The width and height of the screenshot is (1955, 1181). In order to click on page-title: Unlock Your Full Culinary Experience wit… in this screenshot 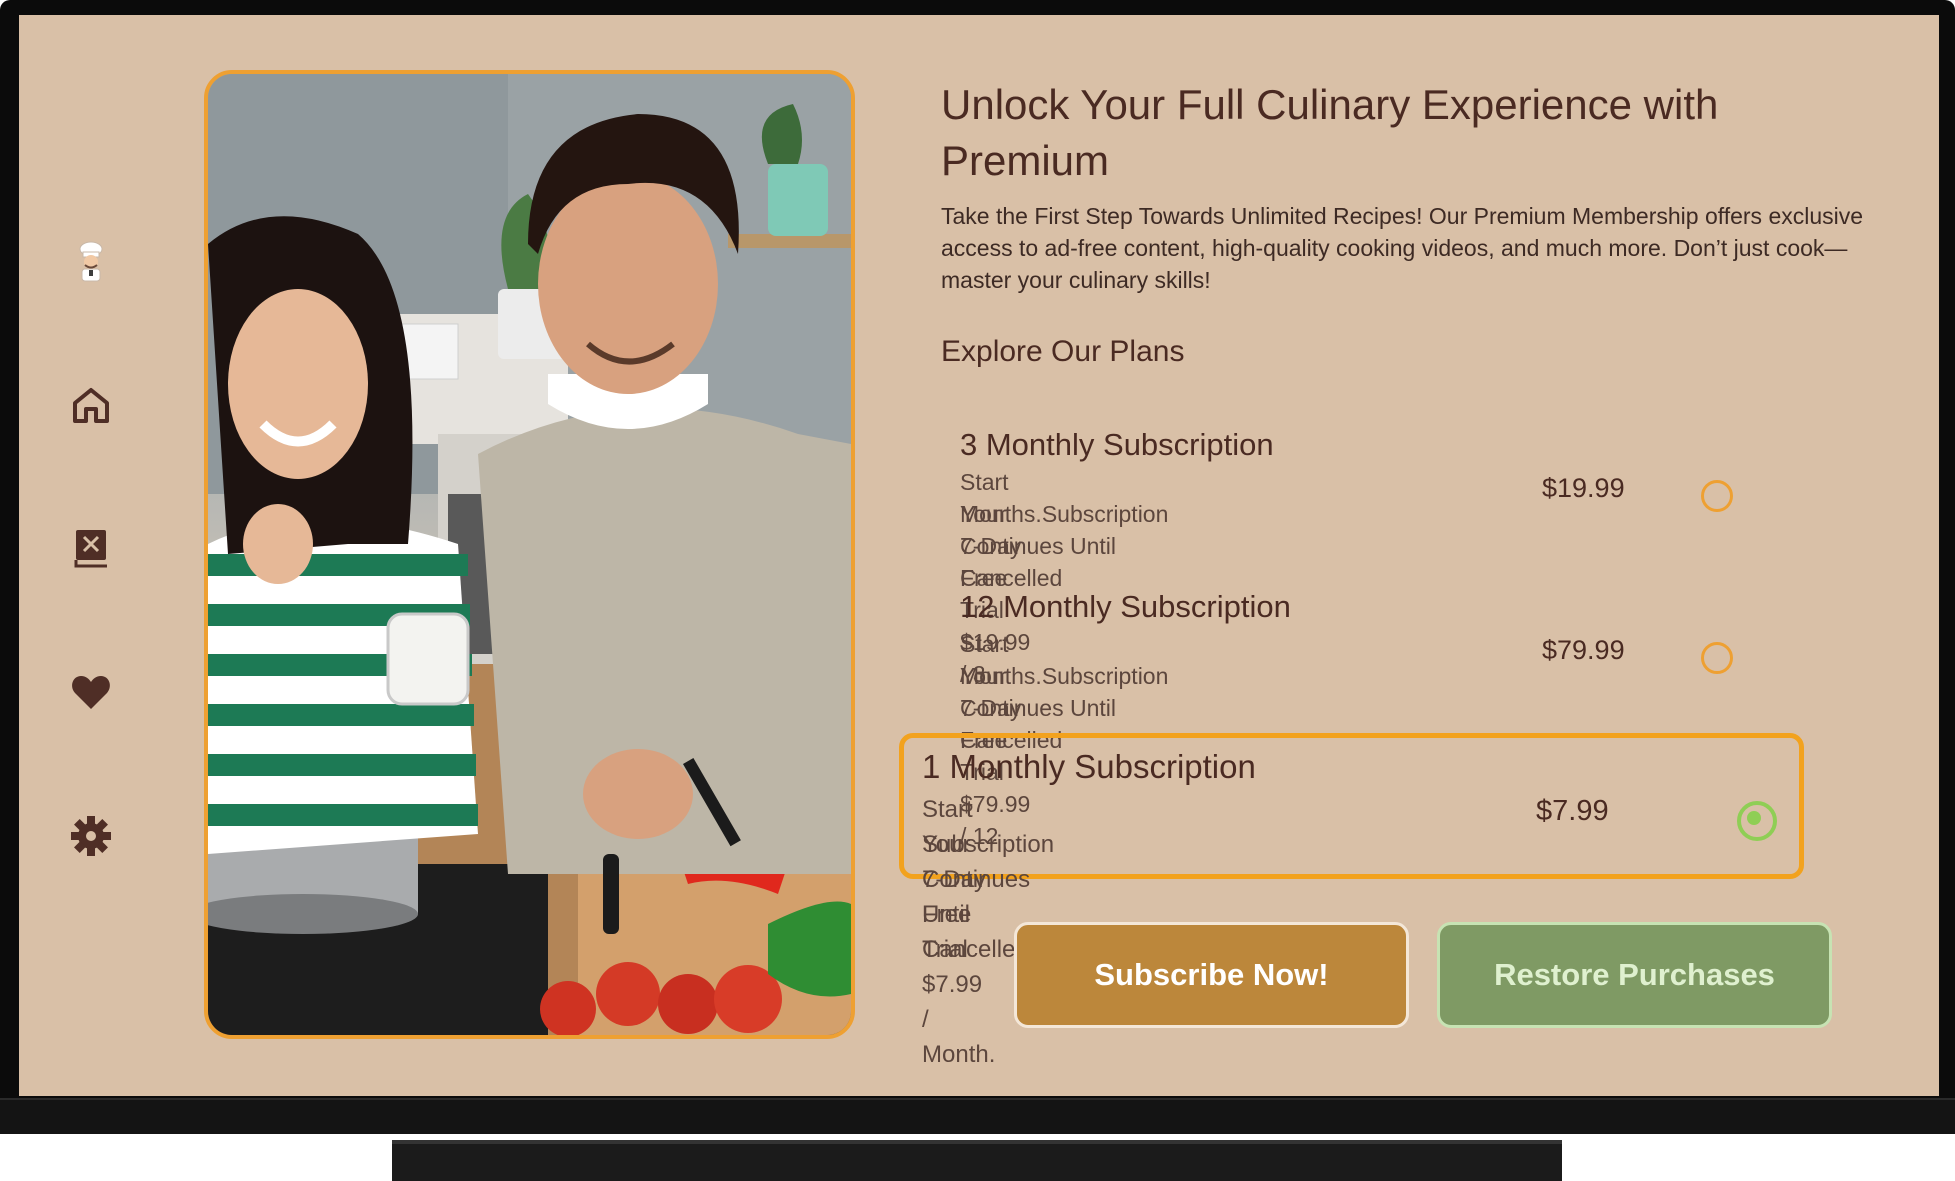, I will do `click(1330, 132)`.